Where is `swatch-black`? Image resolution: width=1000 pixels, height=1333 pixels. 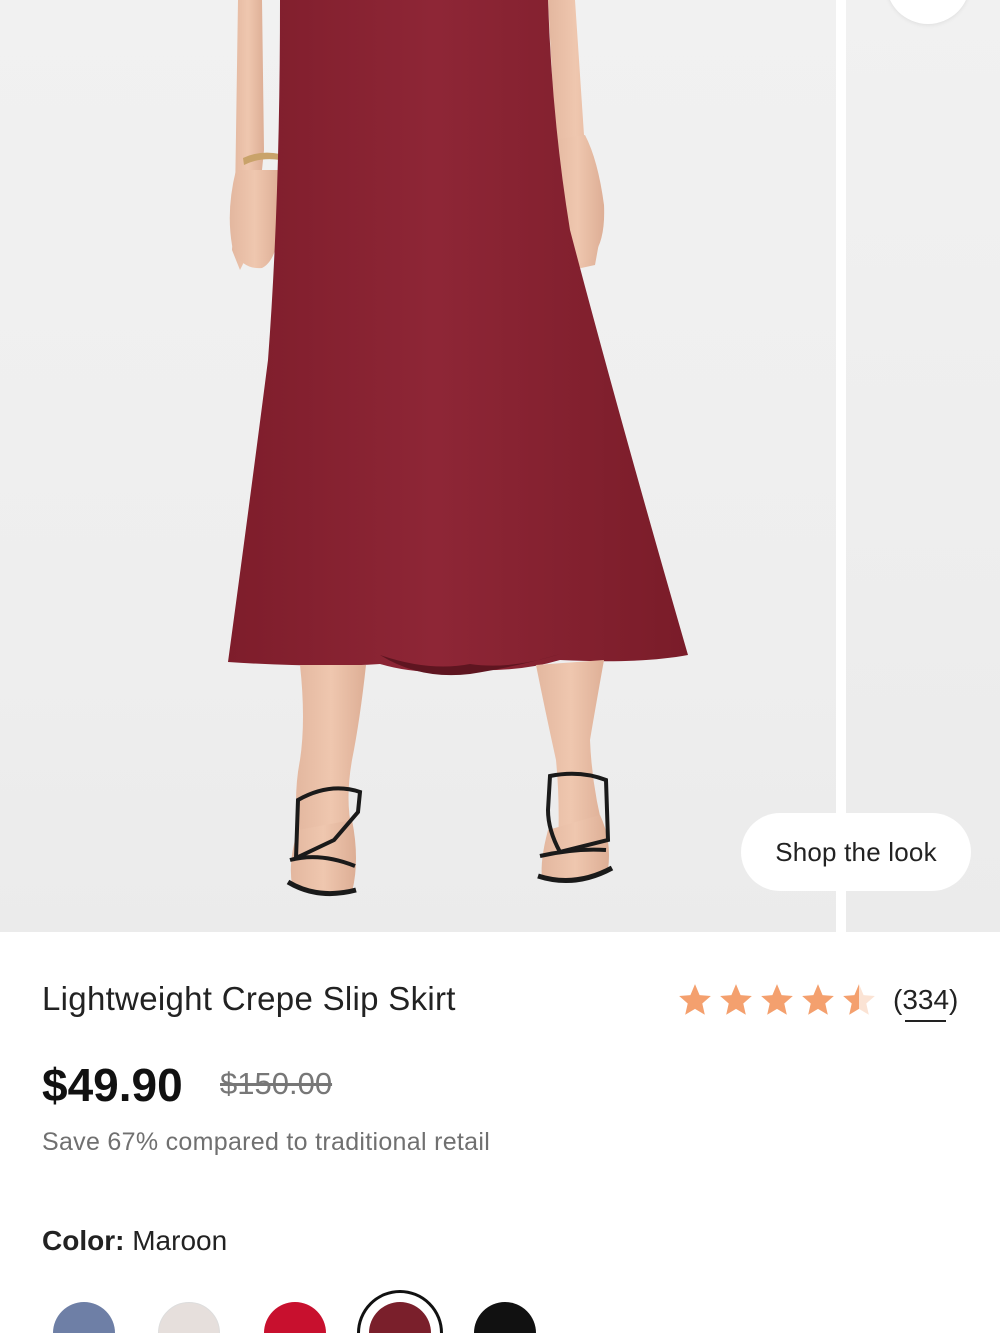
swatch-black is located at coordinates (505, 1317).